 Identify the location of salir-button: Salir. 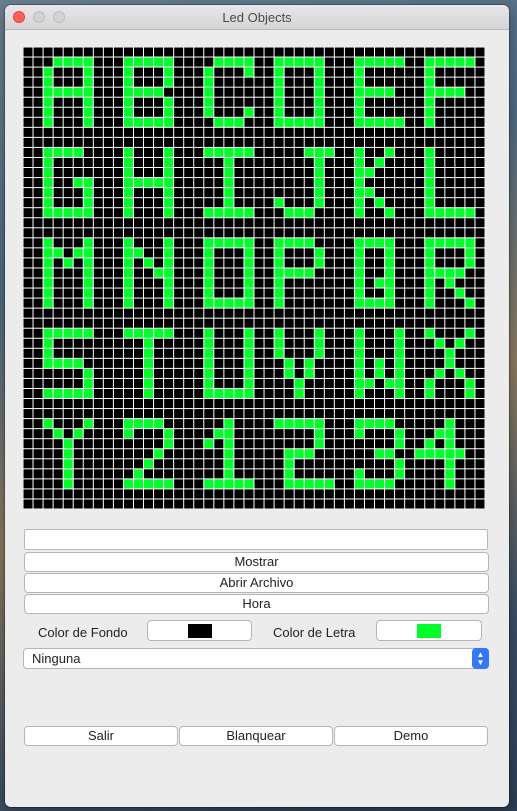
(101, 736).